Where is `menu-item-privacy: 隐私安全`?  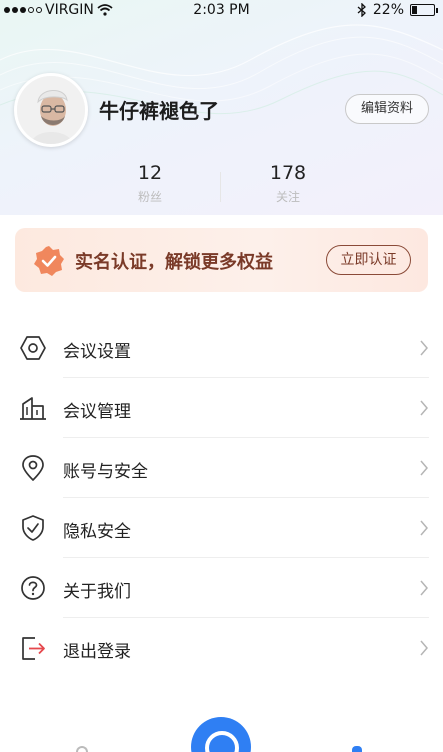 menu-item-privacy: 隐私安全 is located at coordinates (221, 528).